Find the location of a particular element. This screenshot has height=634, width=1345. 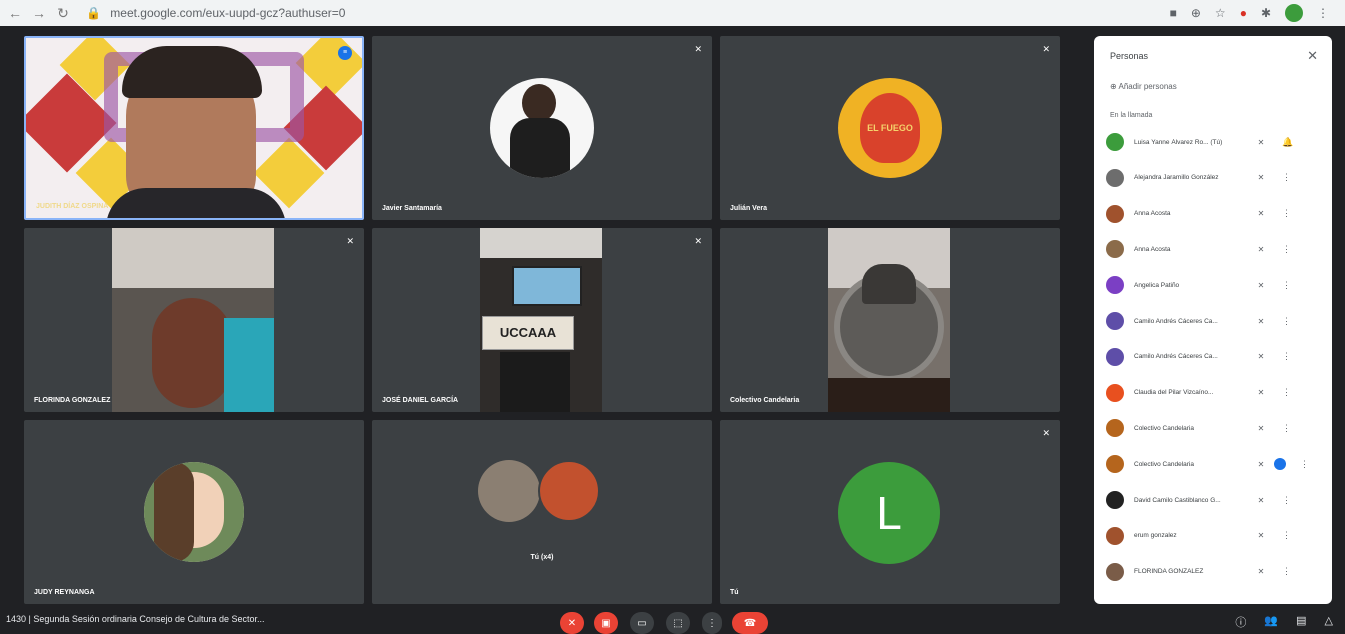

participant-row: Angelica Patiño ✕ ⋮ is located at coordinates (1213, 285).